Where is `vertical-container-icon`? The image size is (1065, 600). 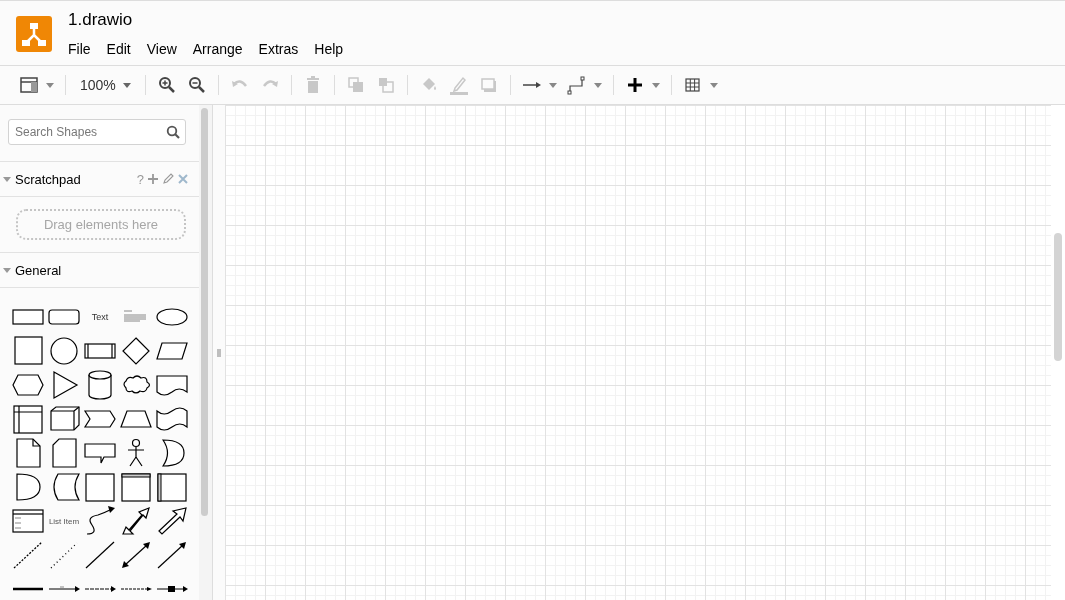 vertical-container-icon is located at coordinates (172, 487).